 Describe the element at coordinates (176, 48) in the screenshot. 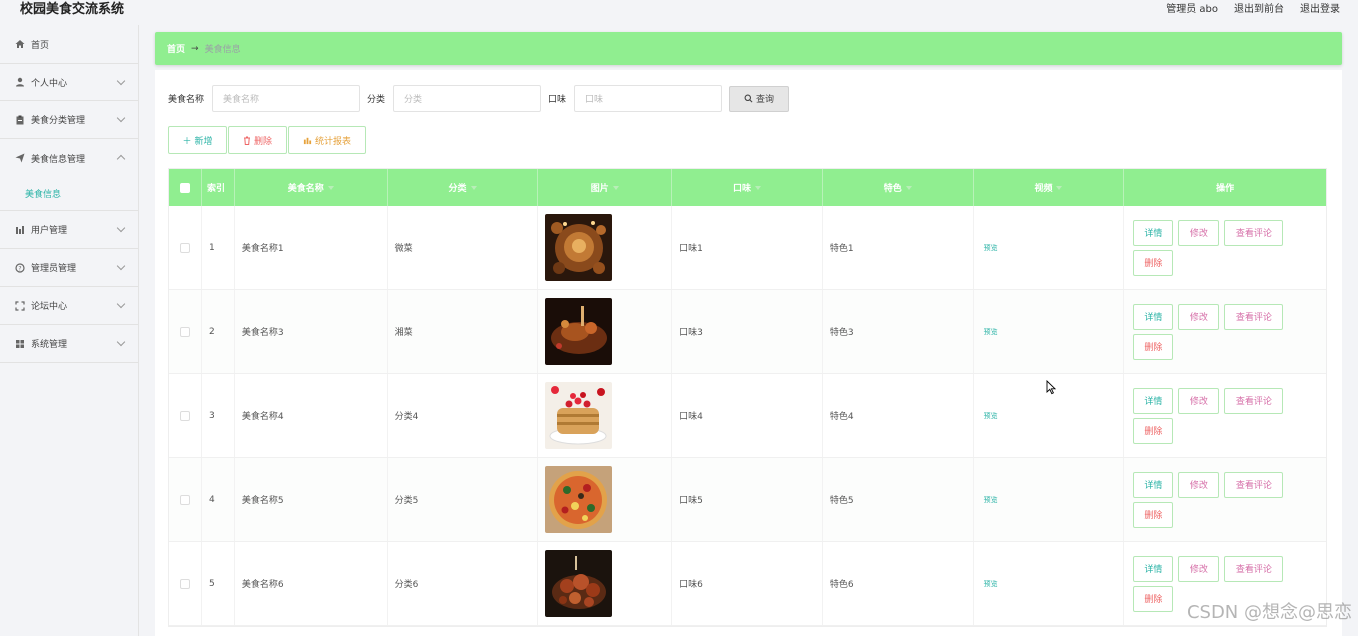

I see `breadcrumb-home: 首页` at that location.